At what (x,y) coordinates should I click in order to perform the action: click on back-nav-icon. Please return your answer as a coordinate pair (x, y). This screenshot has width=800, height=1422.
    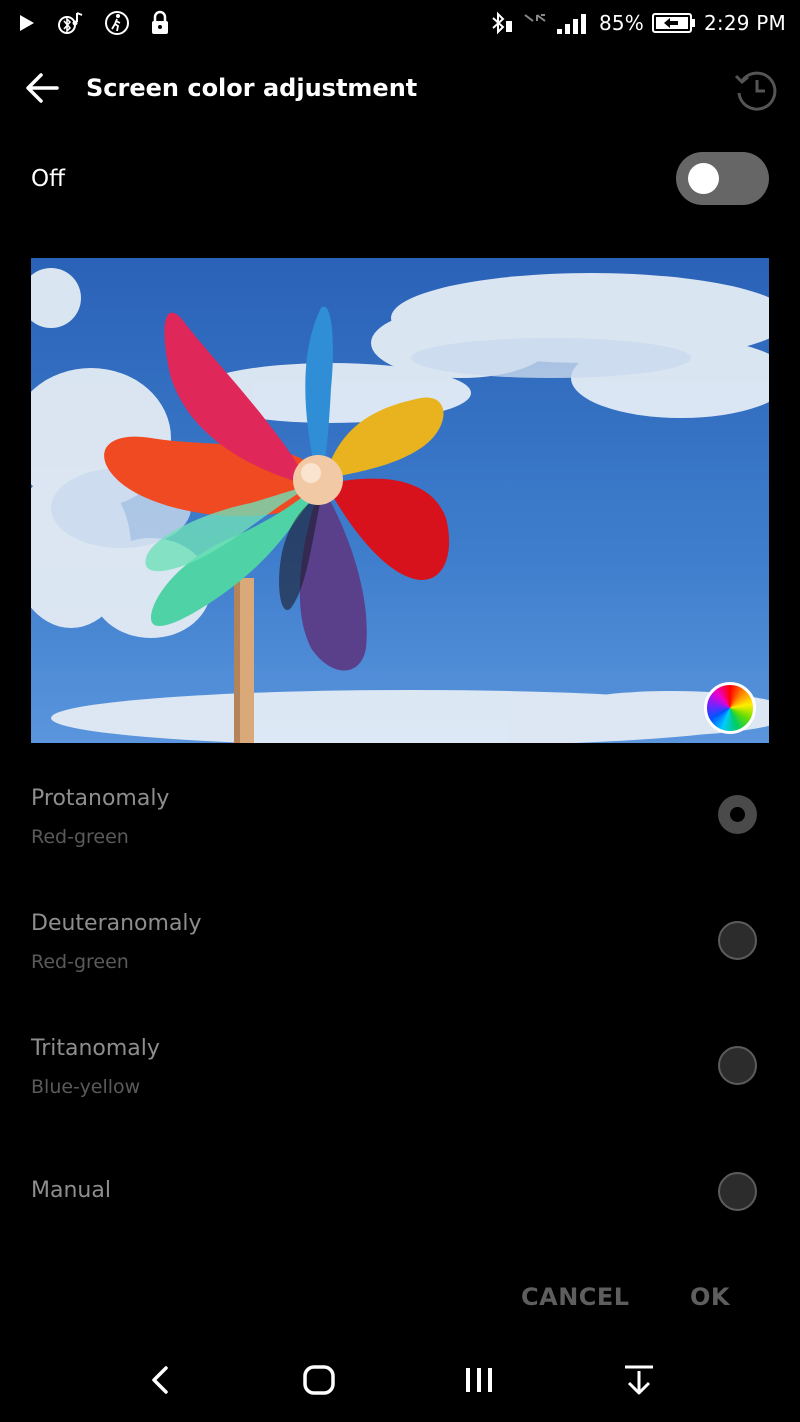
    Looking at the image, I should click on (160, 1382).